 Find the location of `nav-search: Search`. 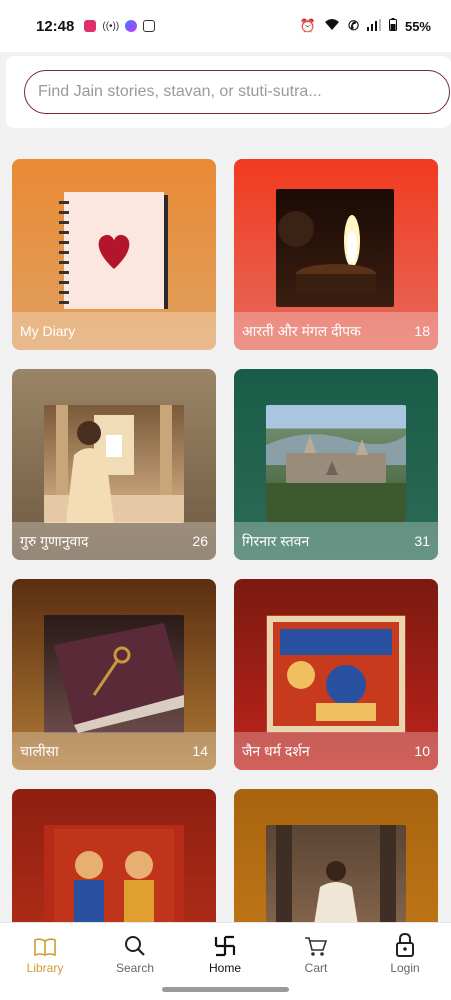

nav-search: Search is located at coordinates (135, 953).